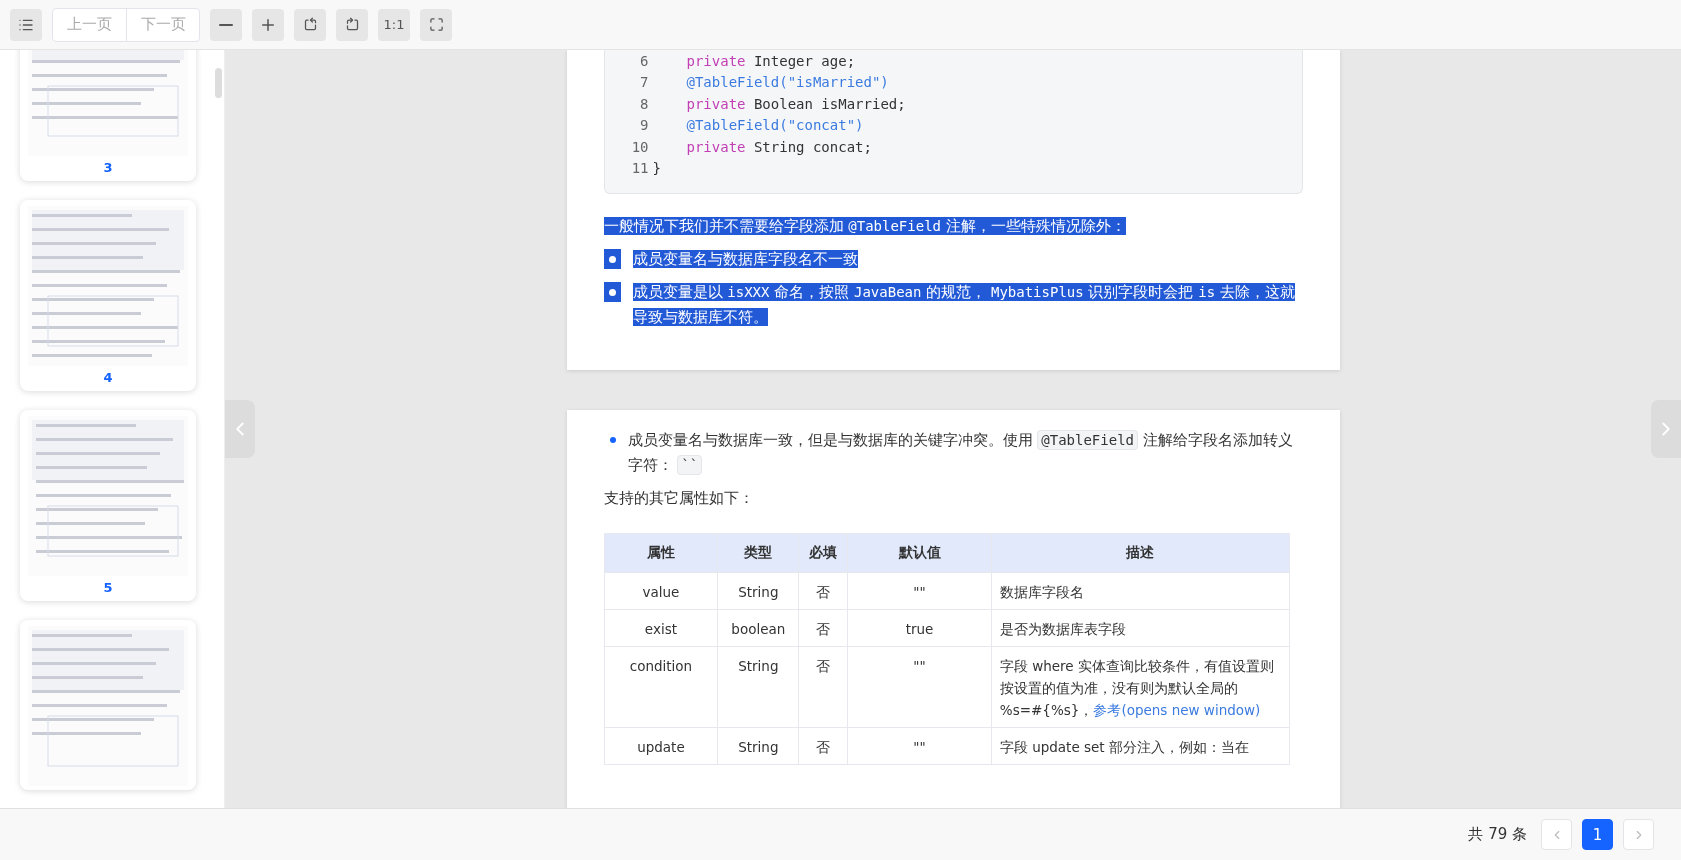 Image resolution: width=1681 pixels, height=860 pixels. Describe the element at coordinates (644, 60) in the screenshot. I see `line-number: 6` at that location.